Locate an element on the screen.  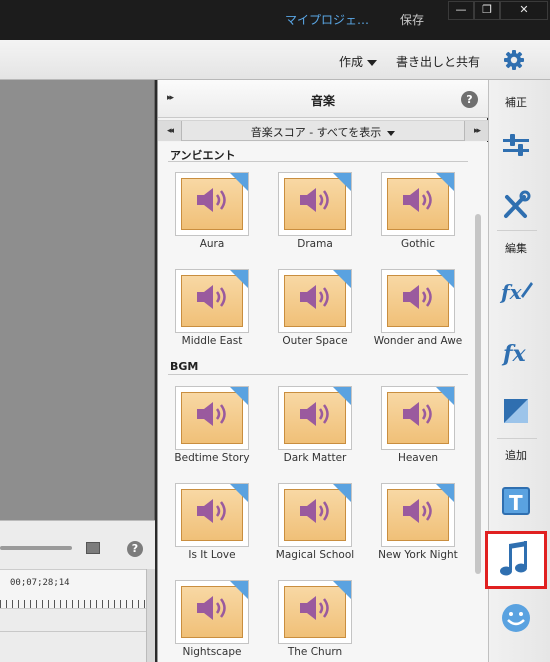
title-icon: T is located at coordinates (516, 501).